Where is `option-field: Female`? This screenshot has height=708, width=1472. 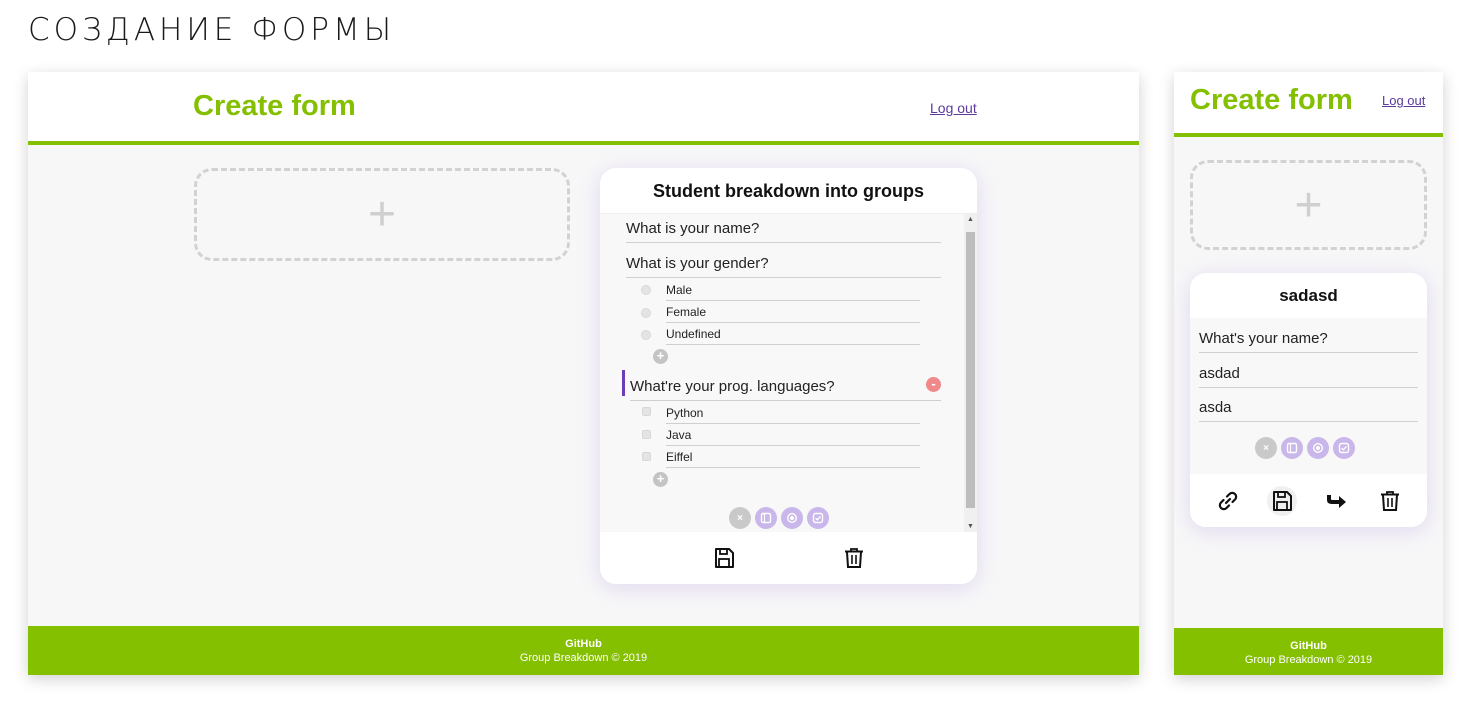
option-field: Female is located at coordinates (793, 314).